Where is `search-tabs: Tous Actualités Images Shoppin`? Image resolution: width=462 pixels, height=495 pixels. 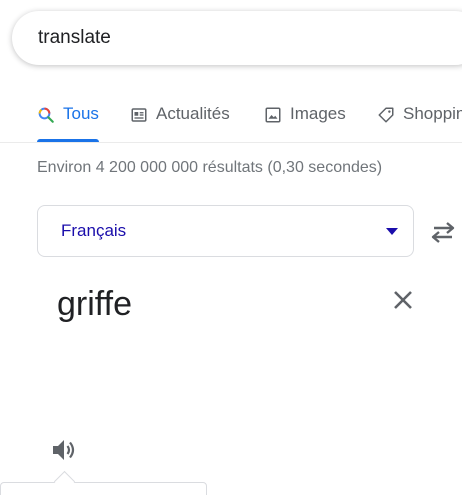
search-tabs: Tous Actualités Images Shoppin is located at coordinates (231, 117).